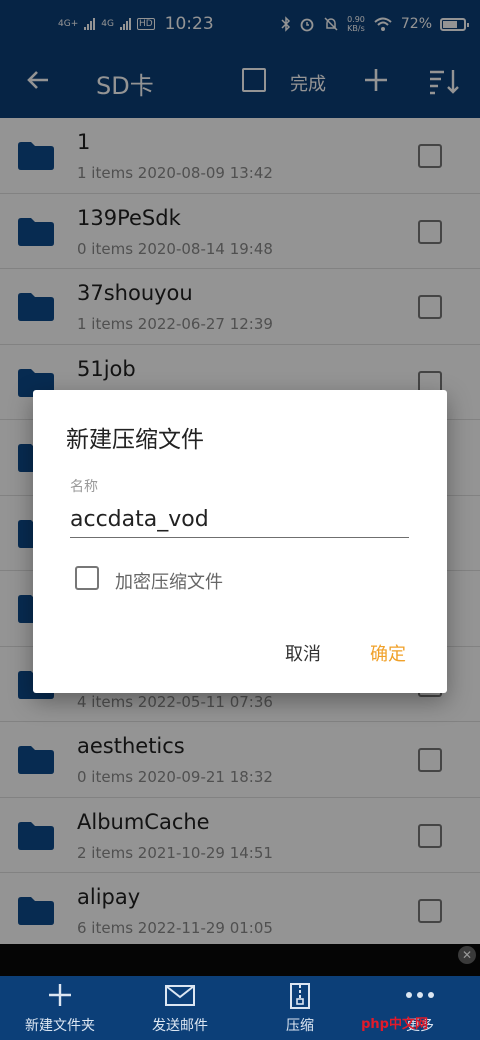 The height and width of the screenshot is (1040, 480). Describe the element at coordinates (300, 996) in the screenshot. I see `archive-icon` at that location.